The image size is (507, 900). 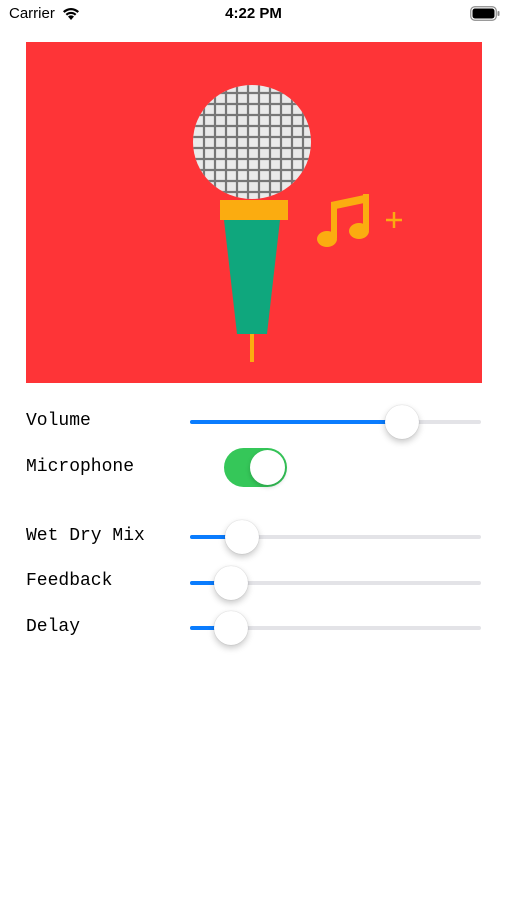 What do you see at coordinates (267, 467) in the screenshot?
I see `microphone-toggle-knob` at bounding box center [267, 467].